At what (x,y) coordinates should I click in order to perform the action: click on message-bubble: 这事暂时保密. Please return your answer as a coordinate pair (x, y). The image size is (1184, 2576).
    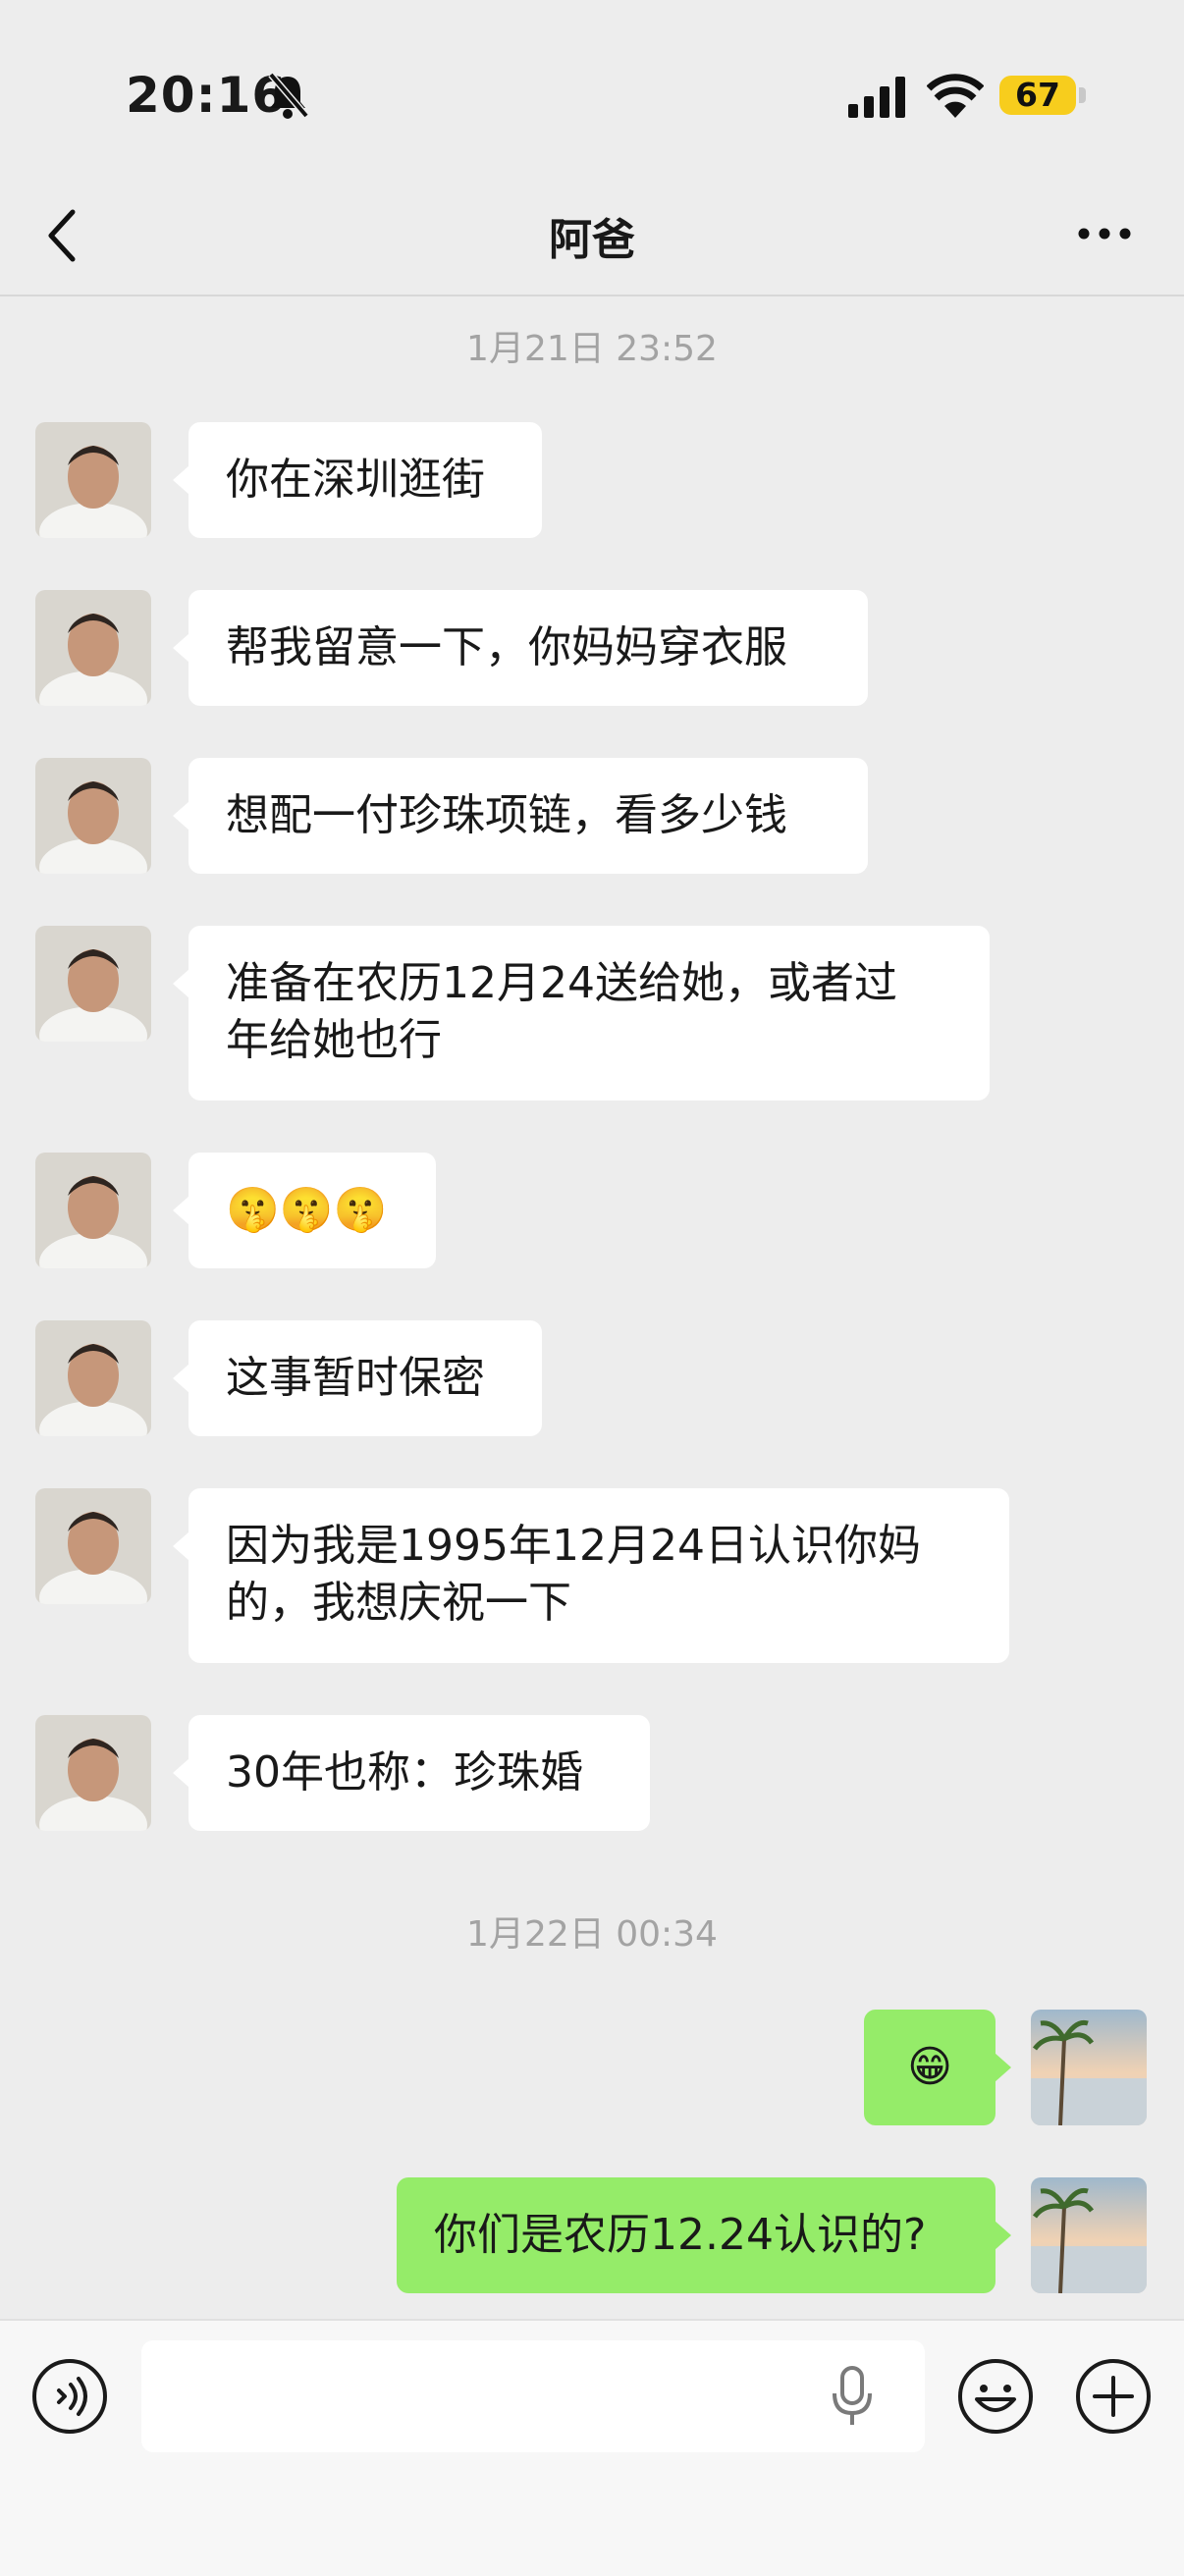
    Looking at the image, I should click on (357, 1378).